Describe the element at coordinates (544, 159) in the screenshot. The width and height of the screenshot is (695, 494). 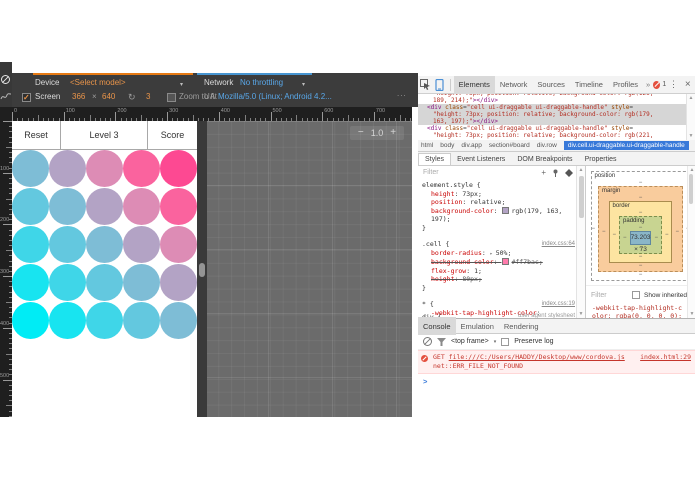
I see `sidebar-tab-dombreakpoints: DOM Breakpoints` at that location.